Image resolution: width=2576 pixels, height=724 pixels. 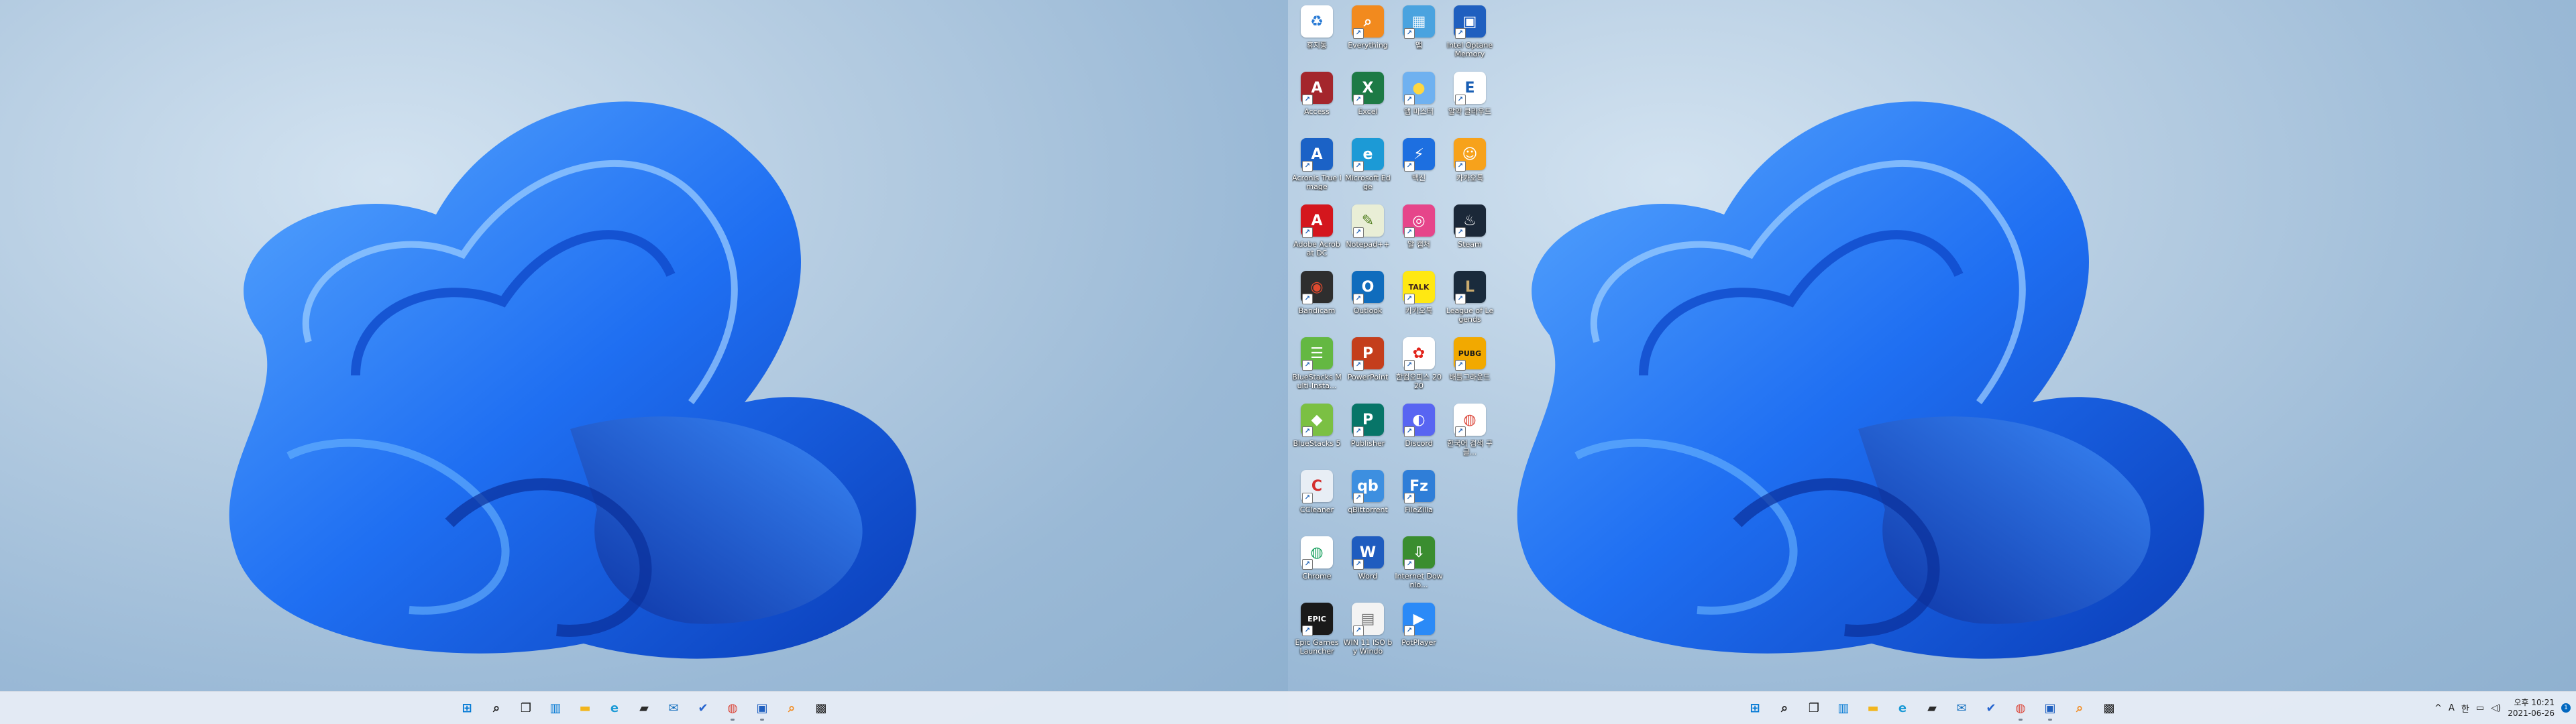 What do you see at coordinates (1316, 301) in the screenshot?
I see `desktop-icon: ◉ ↗ Bandicam` at bounding box center [1316, 301].